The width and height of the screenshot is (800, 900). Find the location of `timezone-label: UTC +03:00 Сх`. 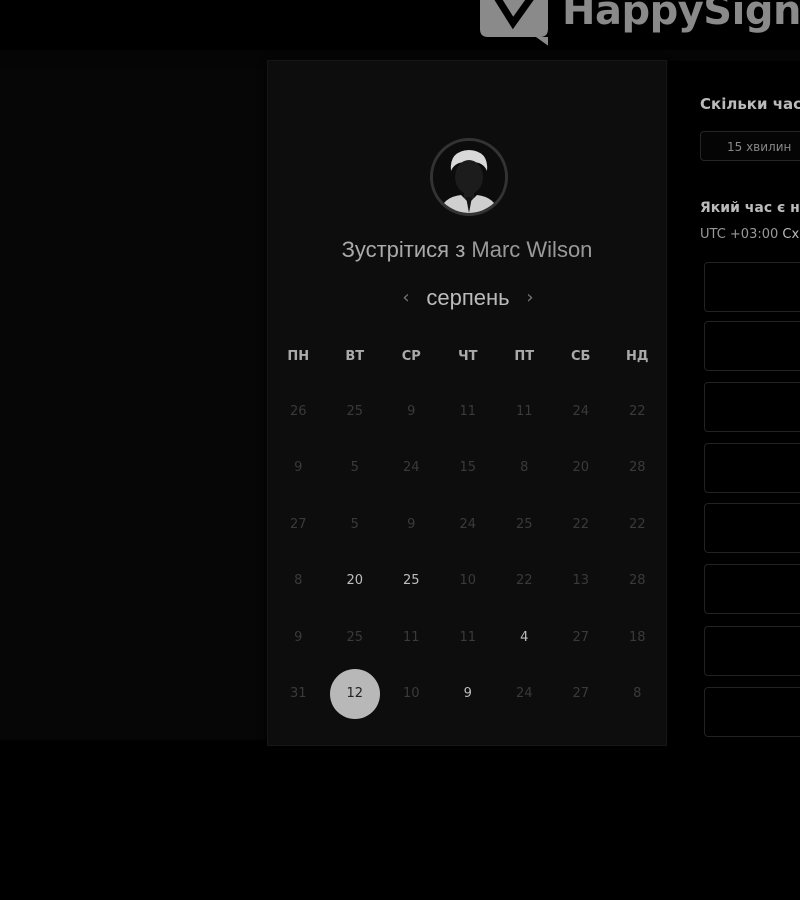

timezone-label: UTC +03:00 Сх is located at coordinates (749, 234).